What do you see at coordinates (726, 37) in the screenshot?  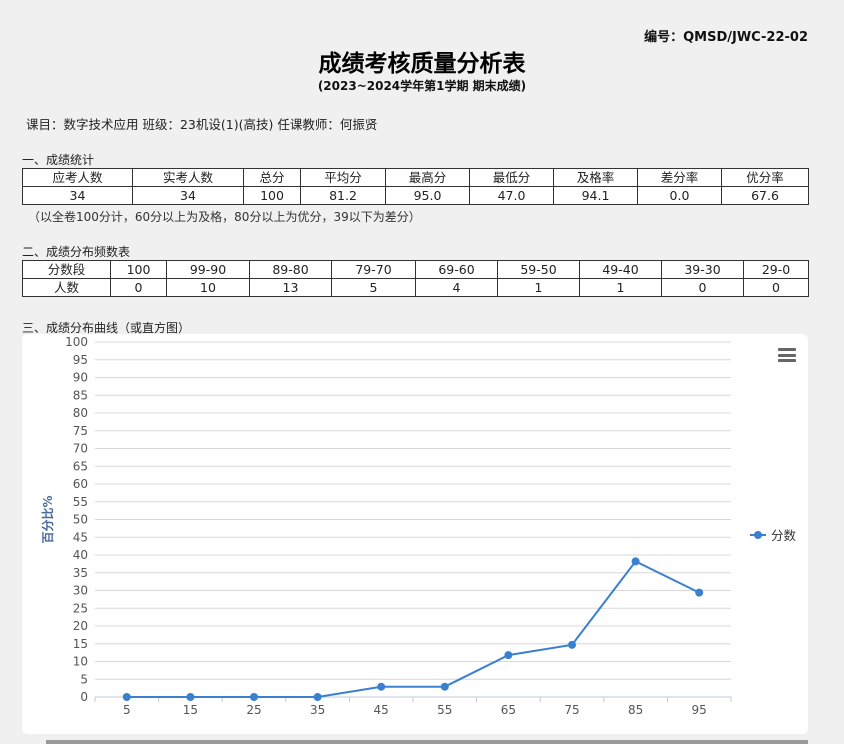 I see `document-code: 编号：QMSD/JWC-22-02` at bounding box center [726, 37].